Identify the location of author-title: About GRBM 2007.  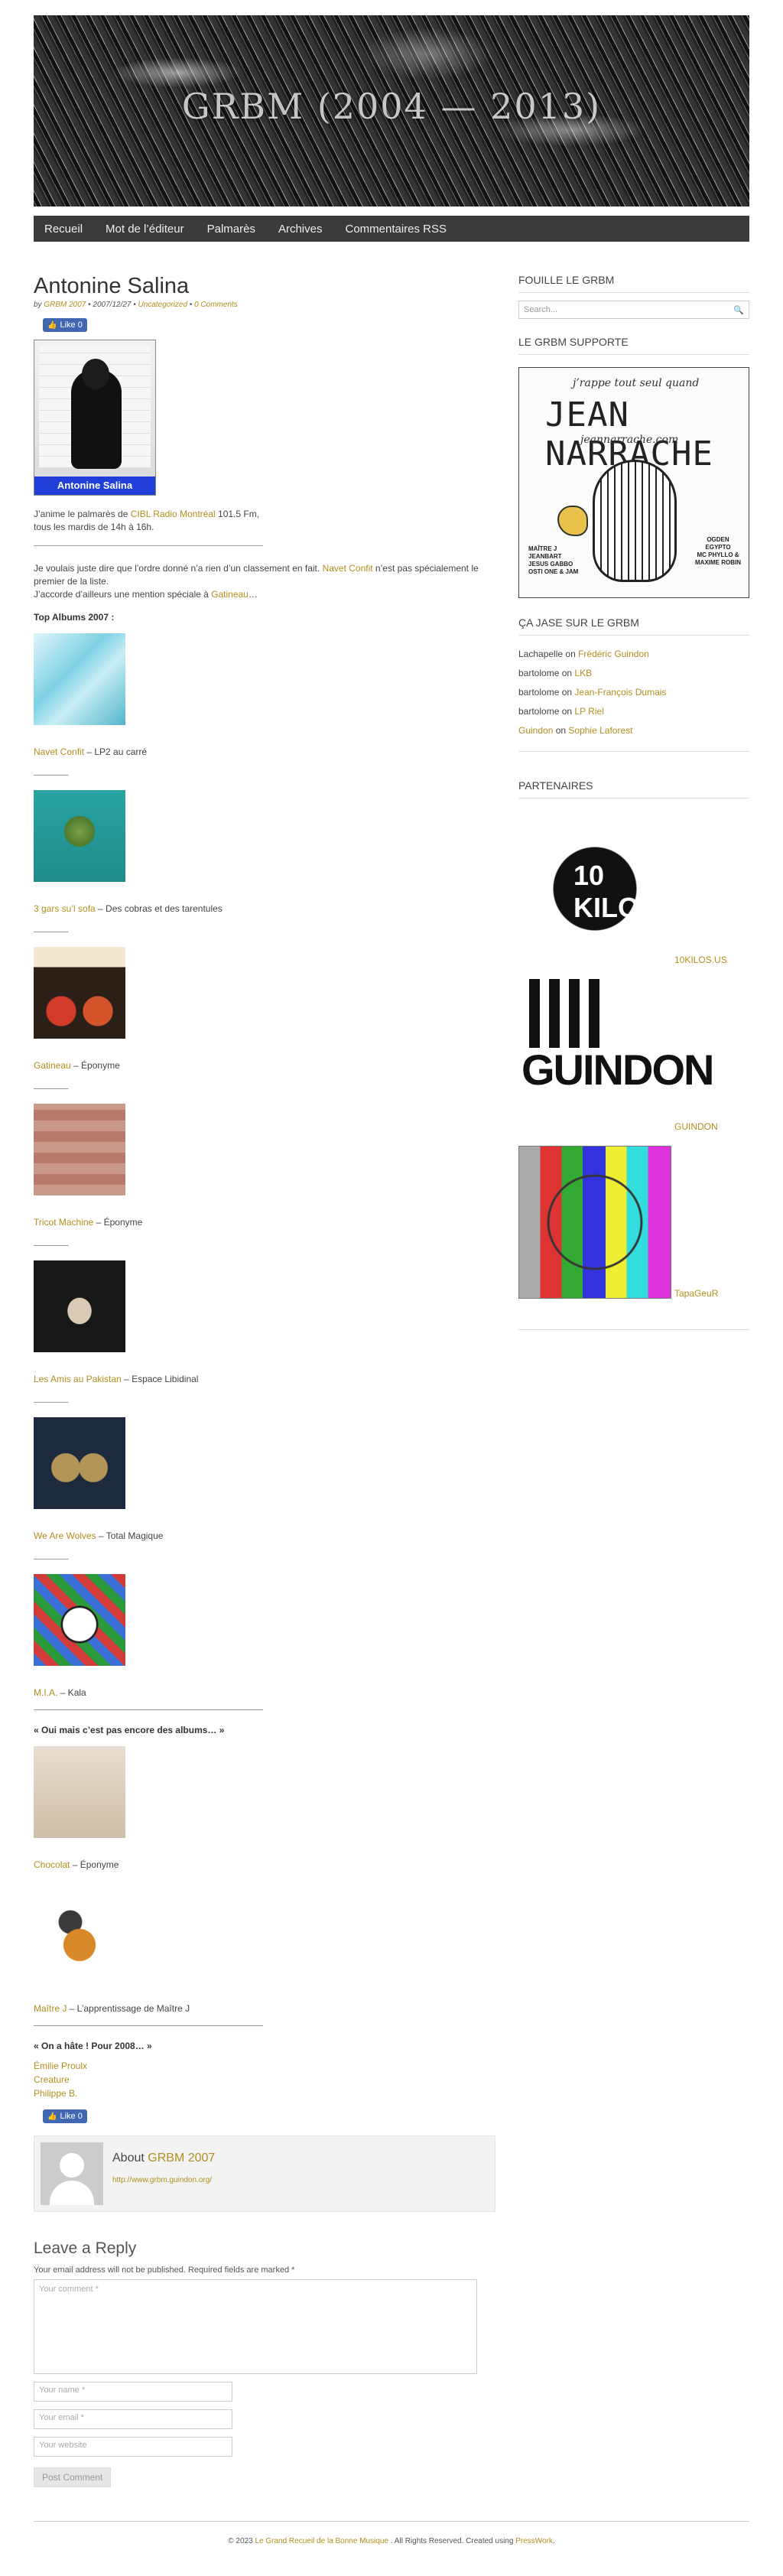
(163, 2158).